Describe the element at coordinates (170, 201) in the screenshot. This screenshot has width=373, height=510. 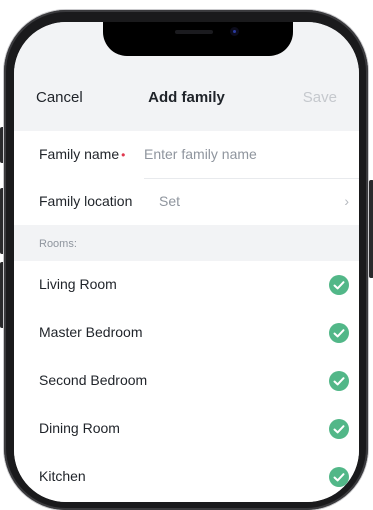
I see `family-location-value: Set` at that location.